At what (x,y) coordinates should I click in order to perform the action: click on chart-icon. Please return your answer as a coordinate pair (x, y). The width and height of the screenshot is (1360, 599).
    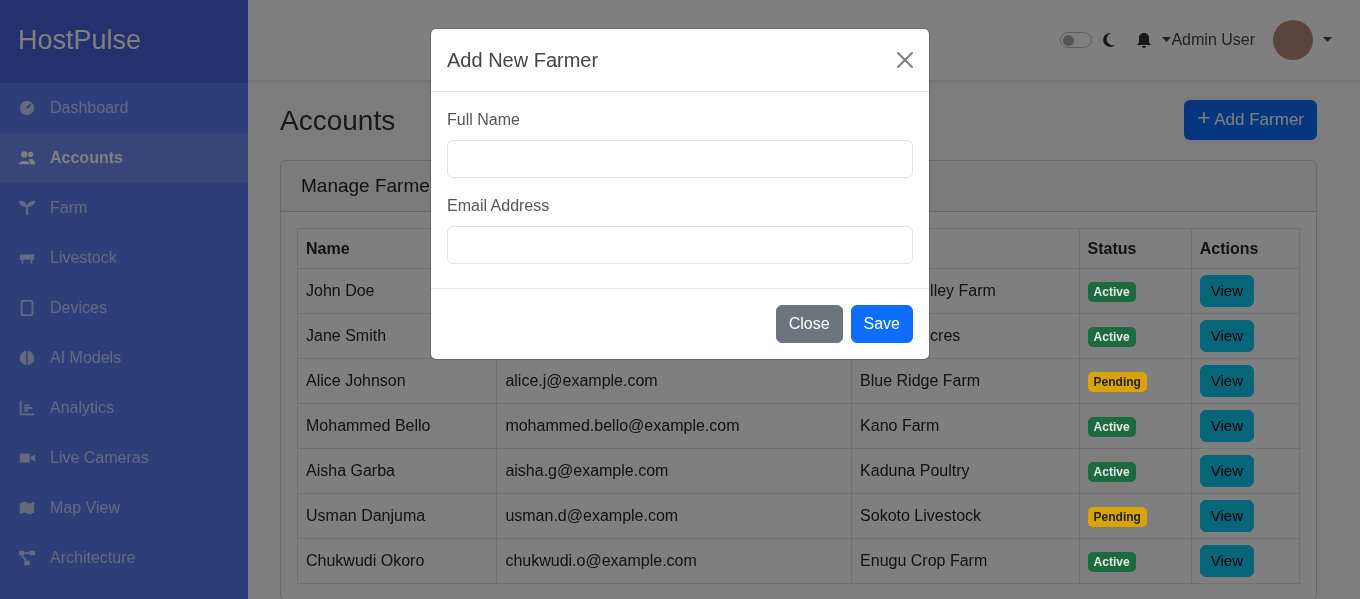
    Looking at the image, I should click on (27, 408).